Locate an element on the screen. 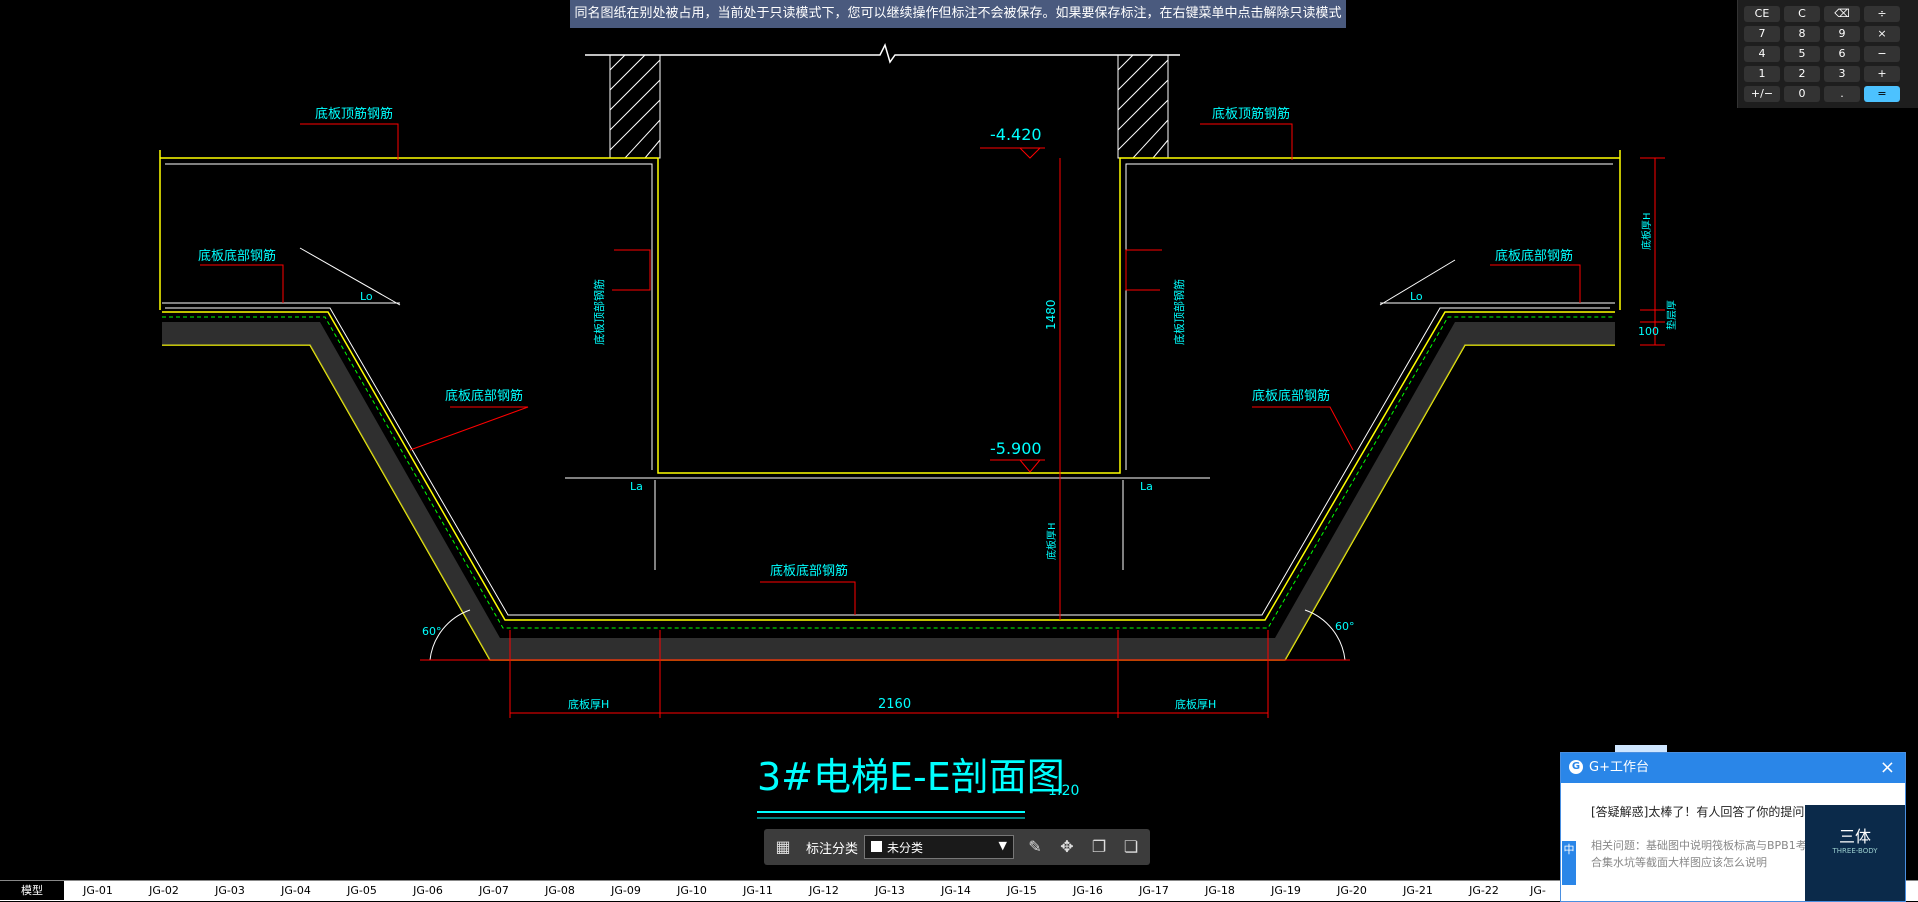  label-dim-h-left: 底板厚H is located at coordinates (588, 704).